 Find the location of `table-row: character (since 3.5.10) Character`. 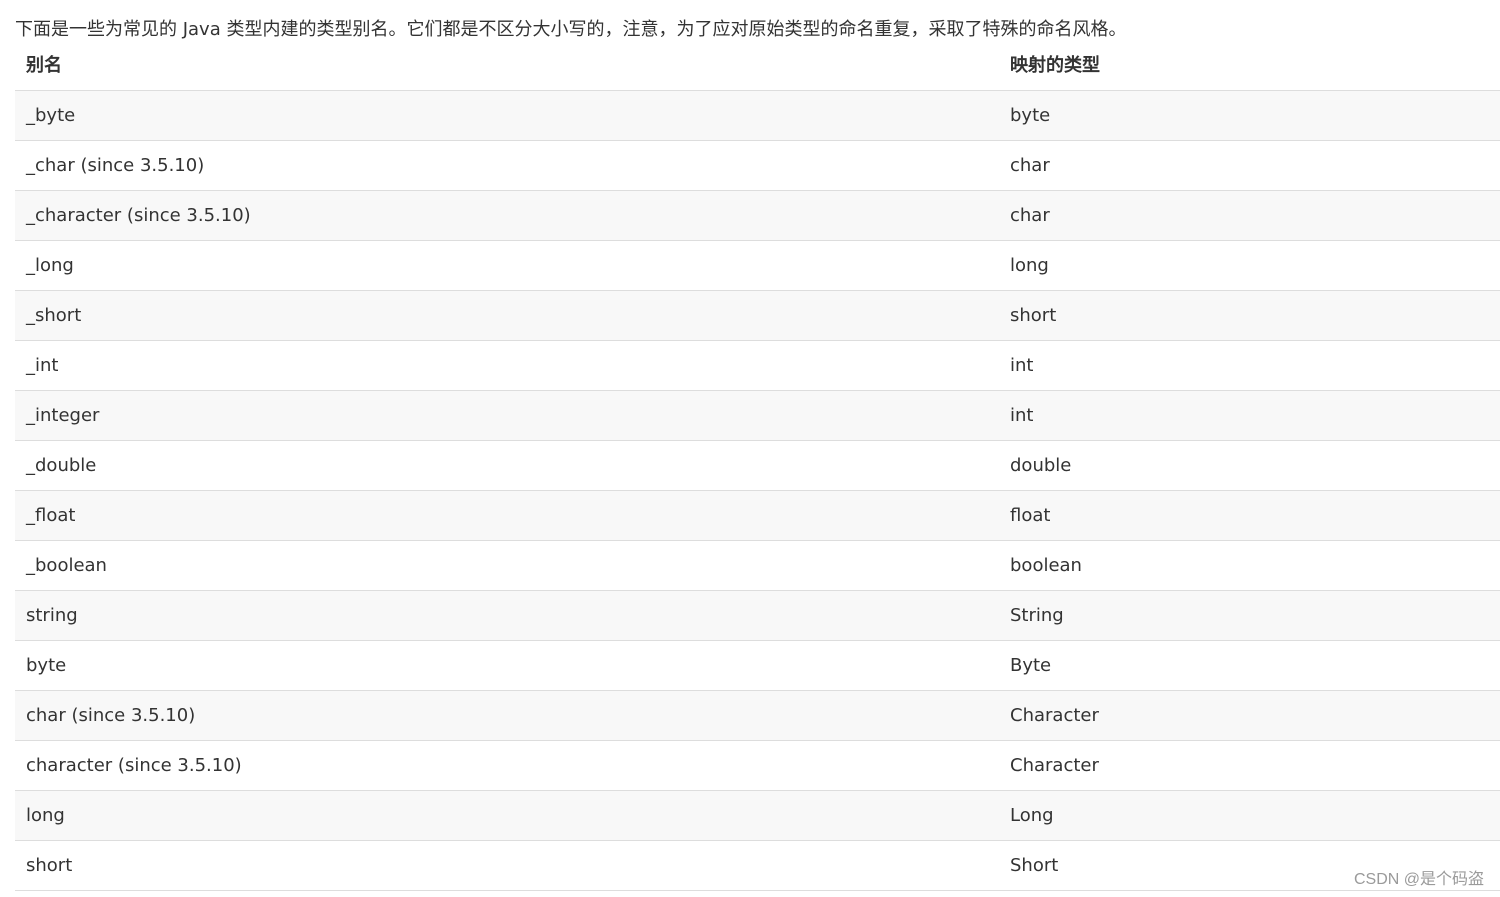

table-row: character (since 3.5.10) Character is located at coordinates (757, 765).